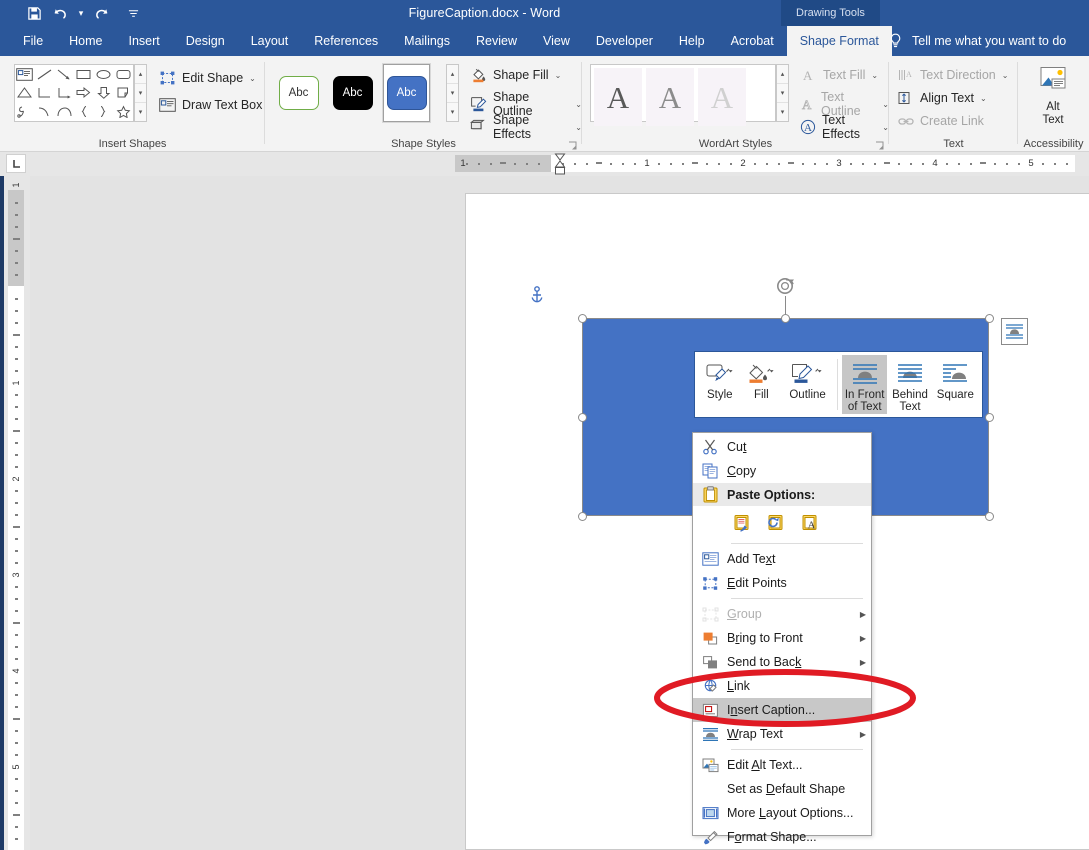 This screenshot has height=850, width=1089. Describe the element at coordinates (582, 417) in the screenshot. I see `resize-handle-middle-left` at that location.